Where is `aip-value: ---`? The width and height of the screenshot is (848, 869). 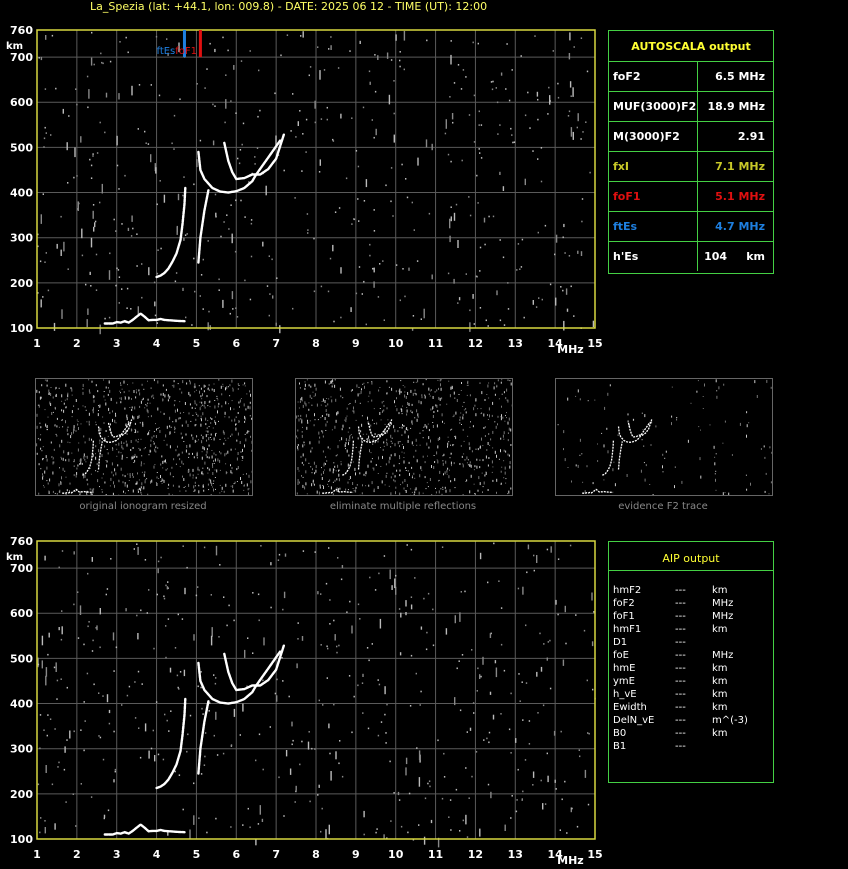
aip-value: --- is located at coordinates (680, 590).